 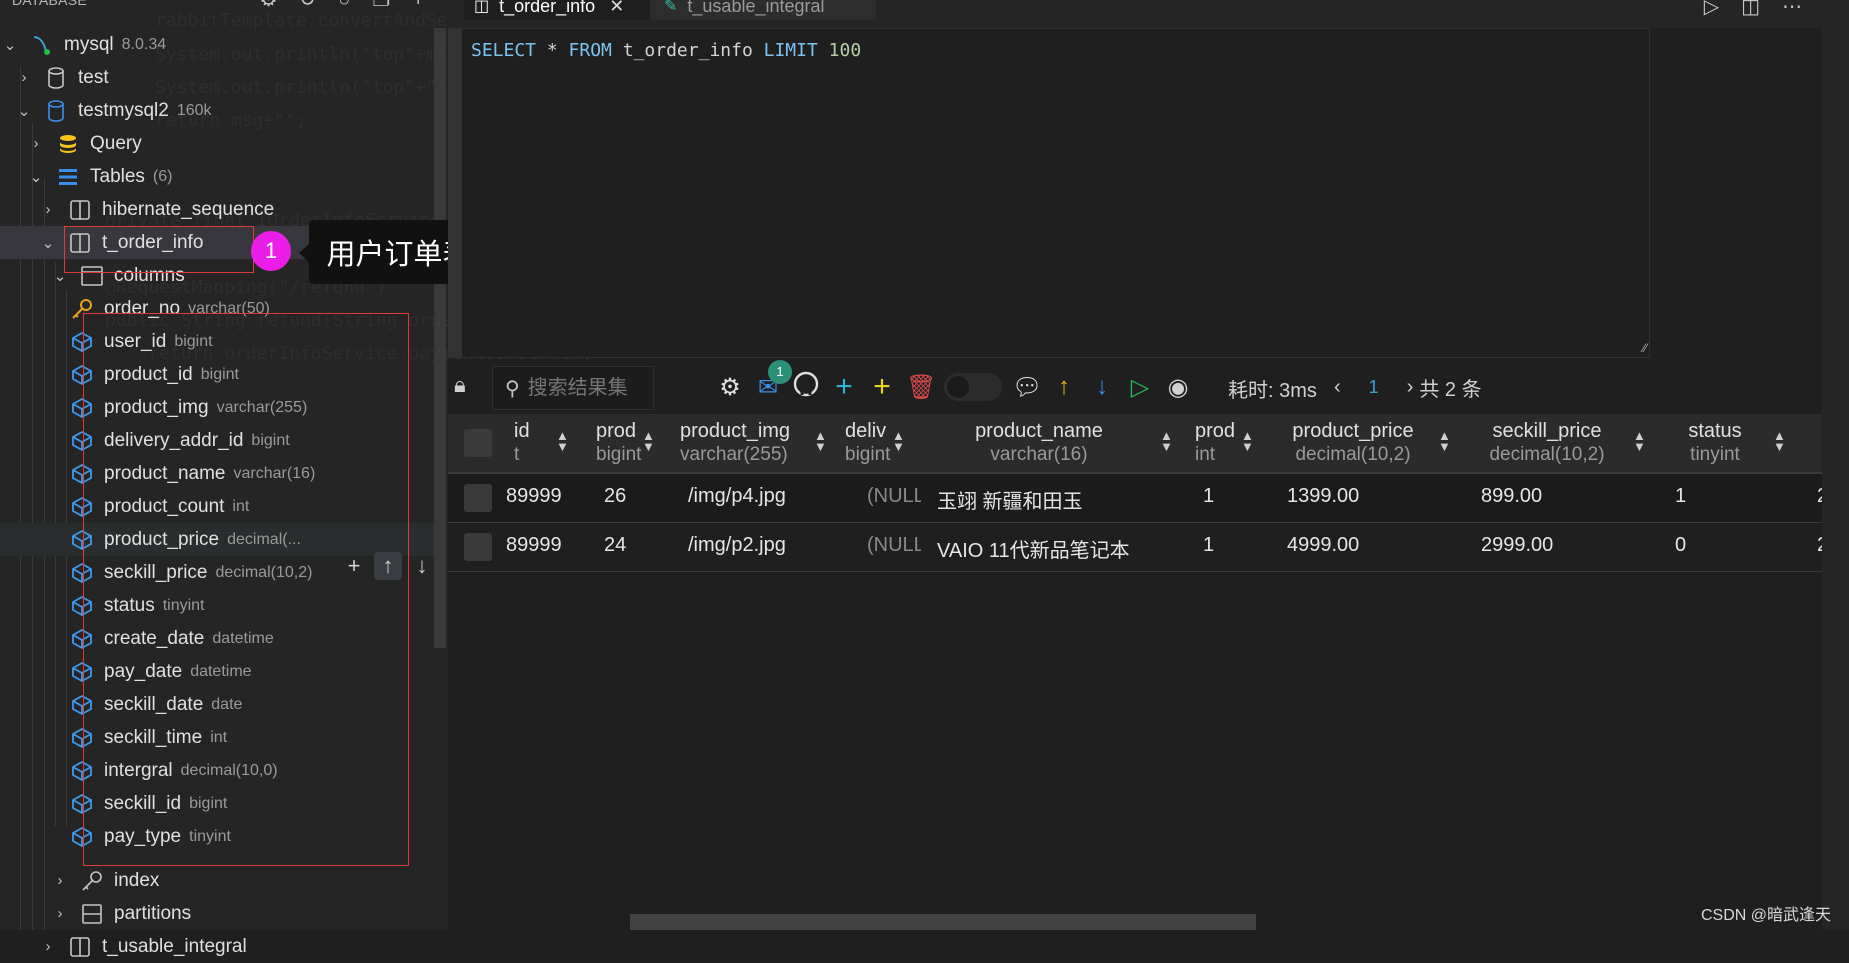 What do you see at coordinates (1353, 431) in the screenshot?
I see `column-header-name: product_price` at bounding box center [1353, 431].